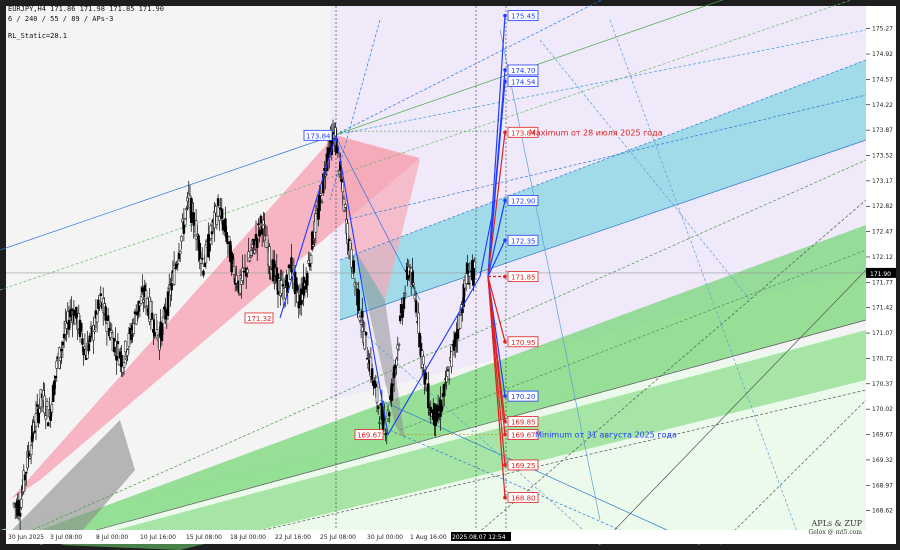 The width and height of the screenshot is (900, 550). Describe the element at coordinates (523, 278) in the screenshot. I see `price-label-text: 171.85` at that location.